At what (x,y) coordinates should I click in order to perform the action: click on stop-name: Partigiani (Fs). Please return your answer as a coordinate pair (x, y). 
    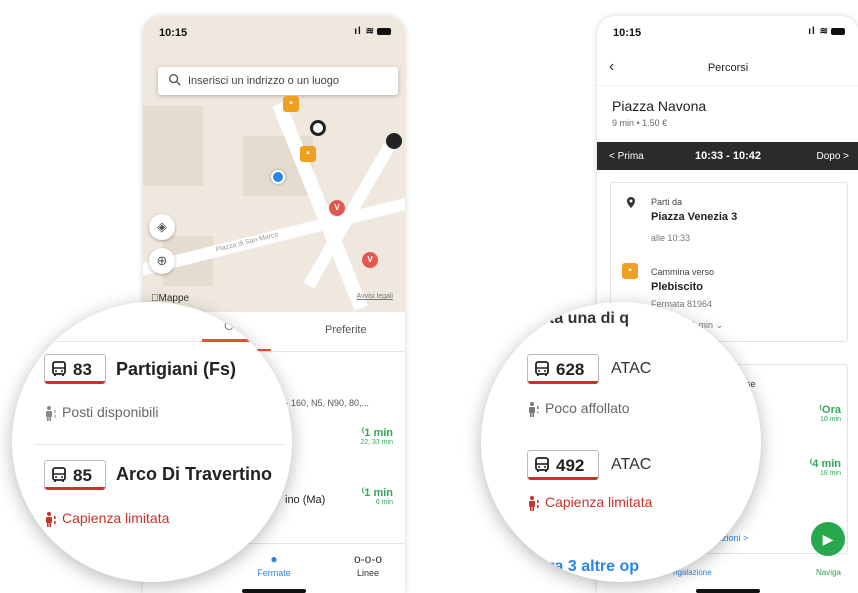
    Looking at the image, I should click on (176, 369).